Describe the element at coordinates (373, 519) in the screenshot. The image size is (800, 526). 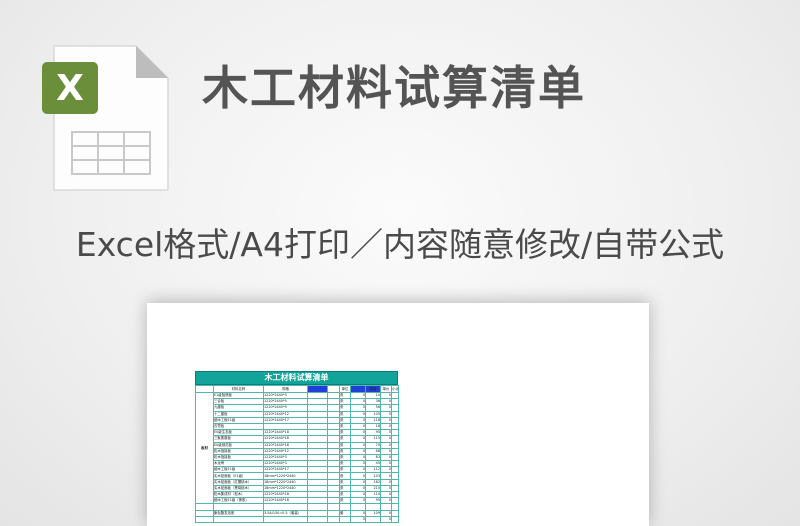
I see `qty-cell` at that location.